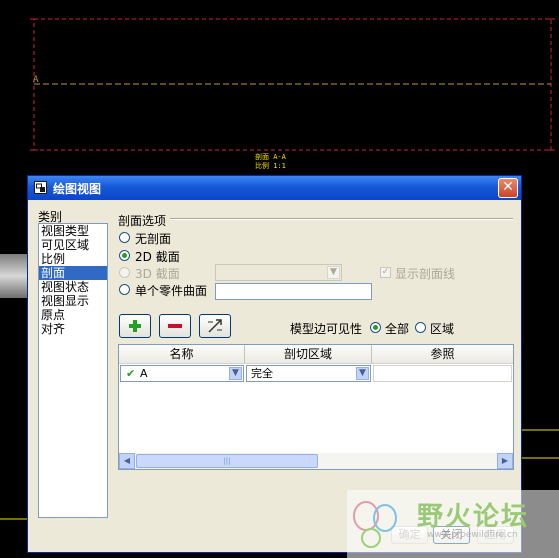 This screenshot has width=559, height=558. What do you see at coordinates (505, 461) in the screenshot?
I see `scroll-right-icon: ▶` at bounding box center [505, 461].